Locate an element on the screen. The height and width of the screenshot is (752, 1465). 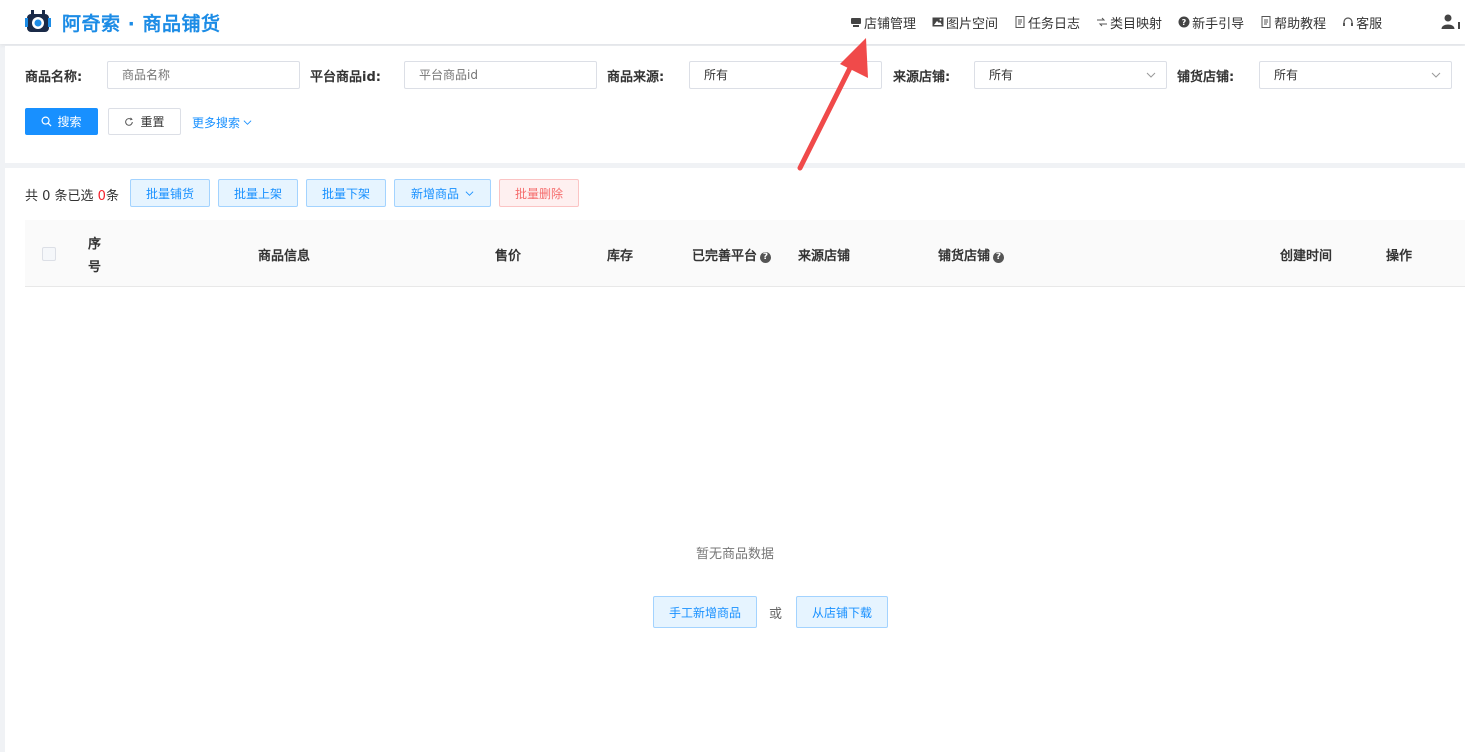
store-icon is located at coordinates (856, 22).